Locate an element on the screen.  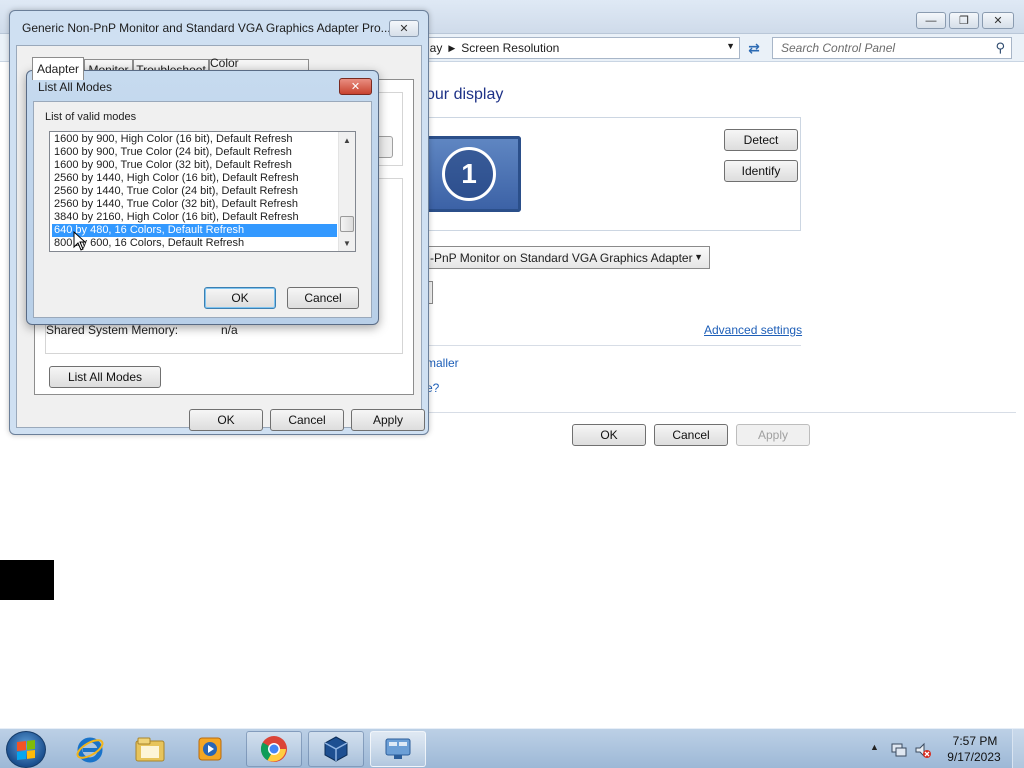
cp-ok-button: OK is located at coordinates (609, 435).